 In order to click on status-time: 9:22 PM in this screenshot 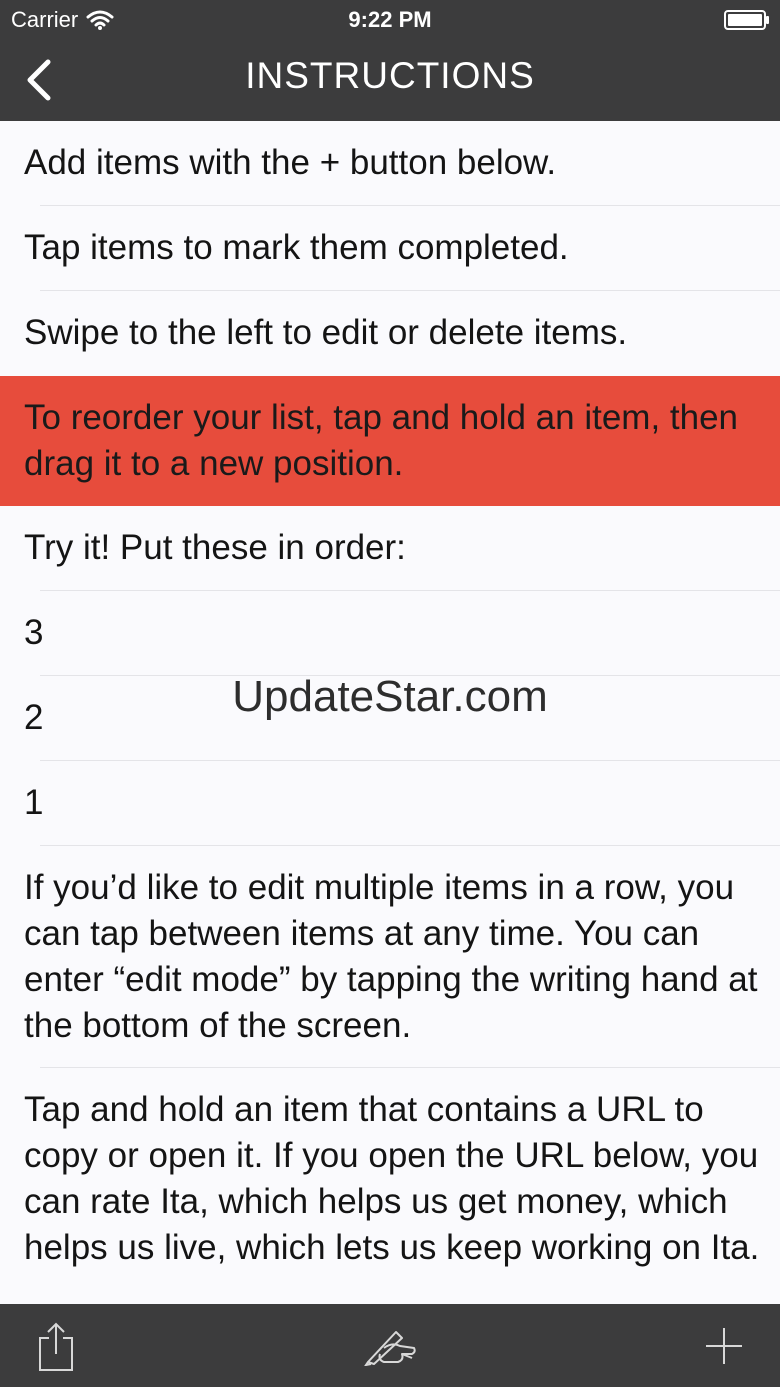, I will do `click(390, 19)`.